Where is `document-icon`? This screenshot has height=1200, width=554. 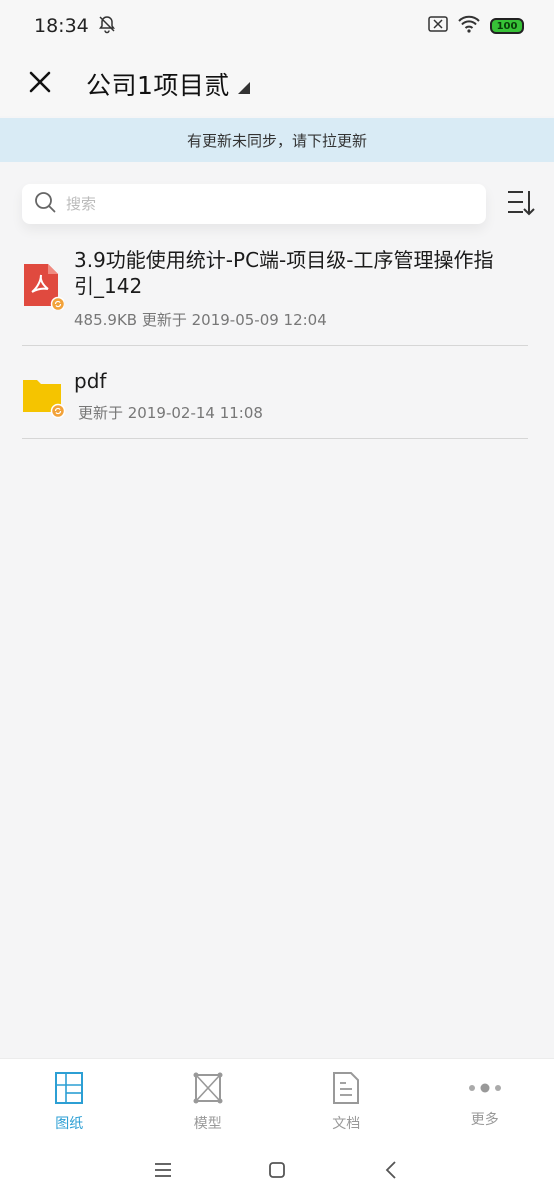
document-icon is located at coordinates (346, 1090).